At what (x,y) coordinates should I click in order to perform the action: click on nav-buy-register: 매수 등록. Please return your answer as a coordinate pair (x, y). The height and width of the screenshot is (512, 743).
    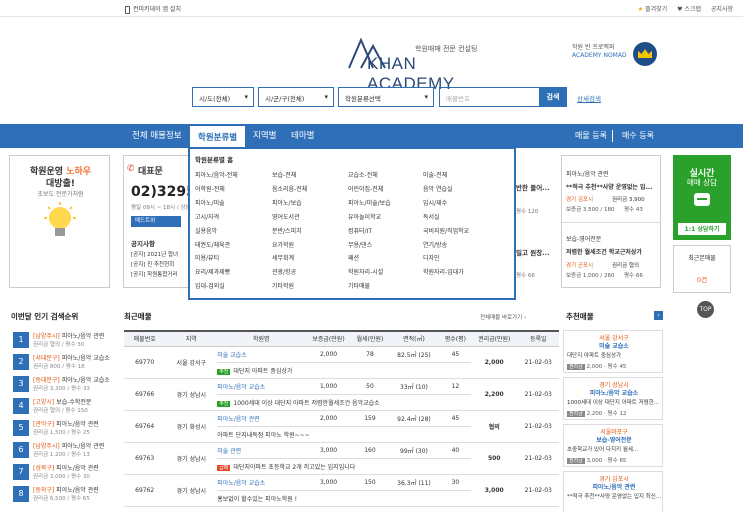
    Looking at the image, I should click on (638, 136).